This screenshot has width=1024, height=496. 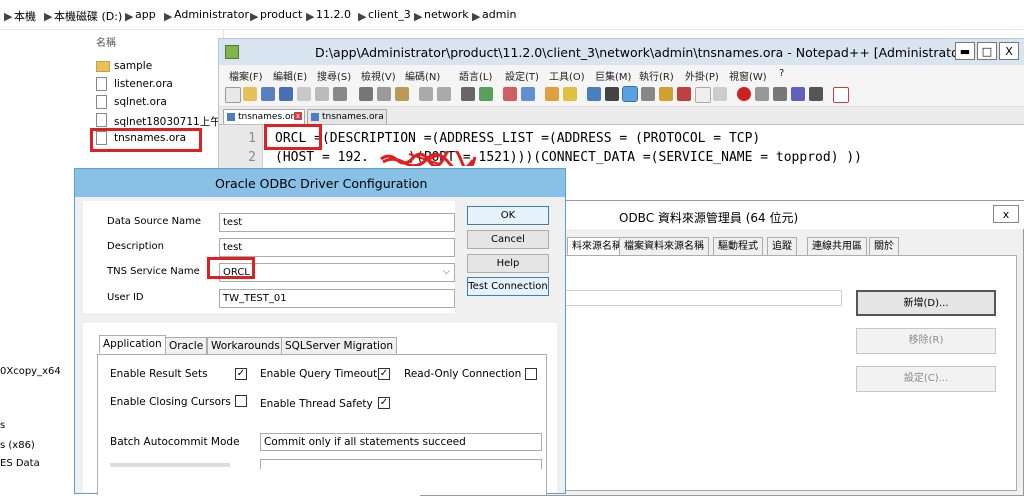 I want to click on tab-oracle: Oracle, so click(x=186, y=346).